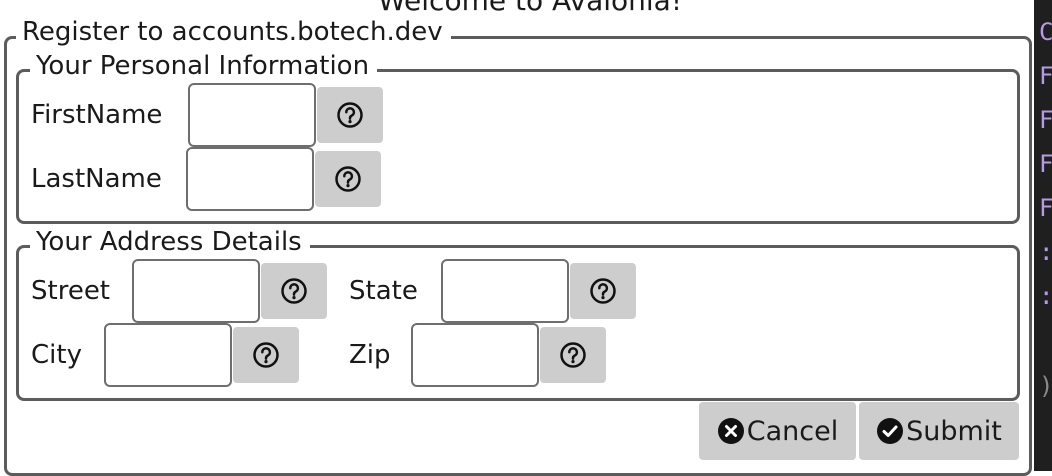 This screenshot has height=476, width=1052. Describe the element at coordinates (792, 431) in the screenshot. I see `cancel-button-label: Cancel` at that location.